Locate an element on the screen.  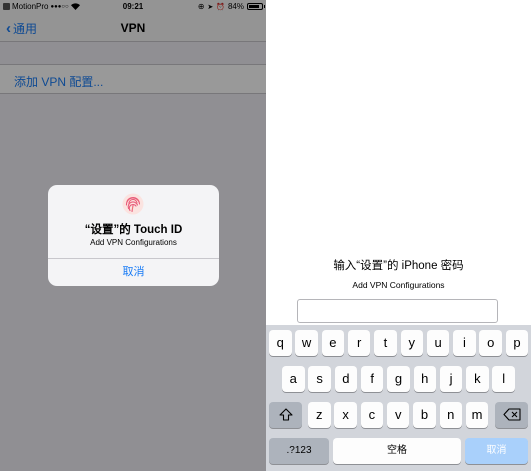
shift-icon is located at coordinates (285, 414).